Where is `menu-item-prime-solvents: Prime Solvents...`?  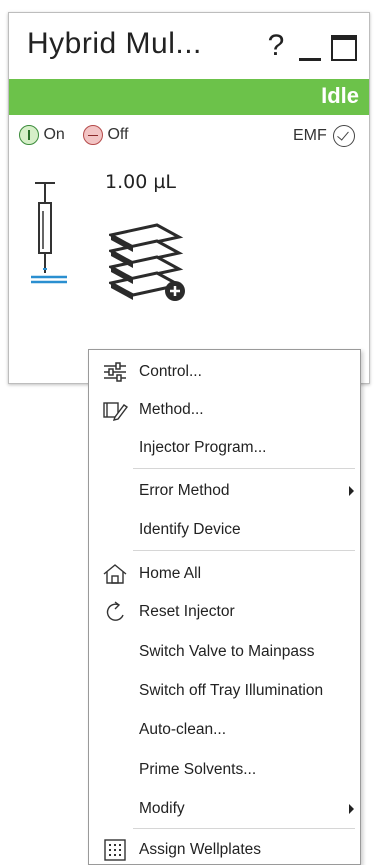
menu-item-prime-solvents: Prime Solvents... is located at coordinates (224, 770).